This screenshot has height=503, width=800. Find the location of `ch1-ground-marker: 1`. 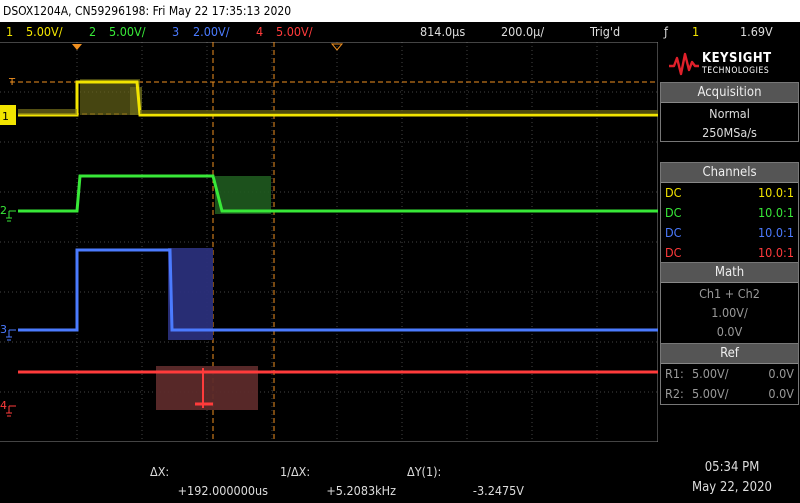

ch1-ground-marker: 1 is located at coordinates (8, 115).